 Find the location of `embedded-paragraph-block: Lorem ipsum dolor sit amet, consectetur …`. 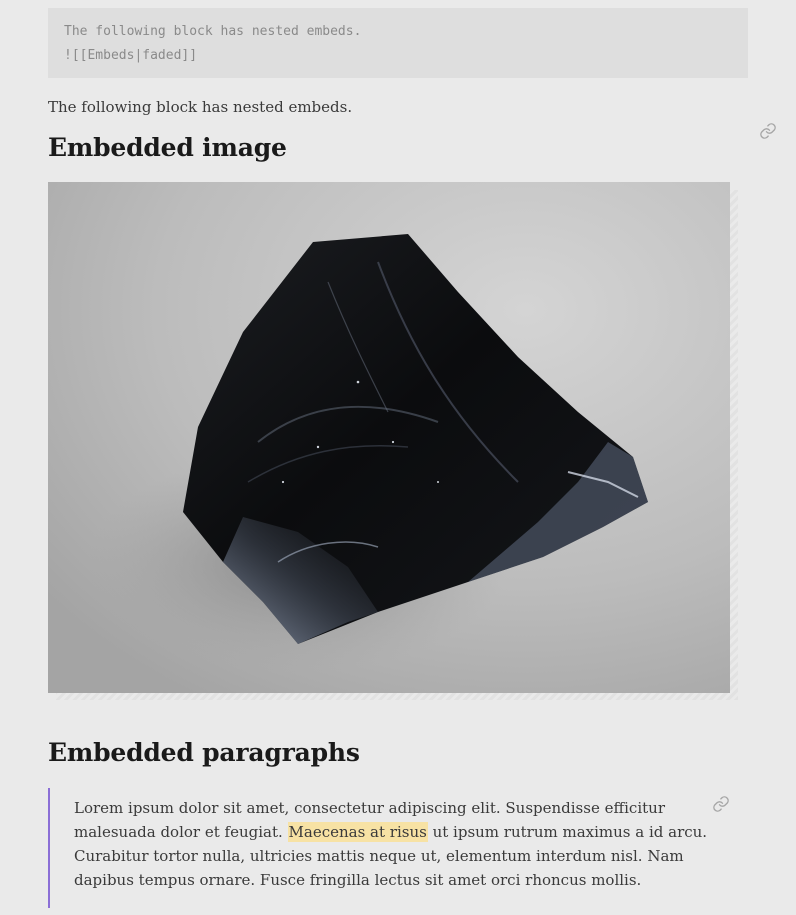

embedded-paragraph-block: Lorem ipsum dolor sit amet, consectetur … is located at coordinates (393, 848).